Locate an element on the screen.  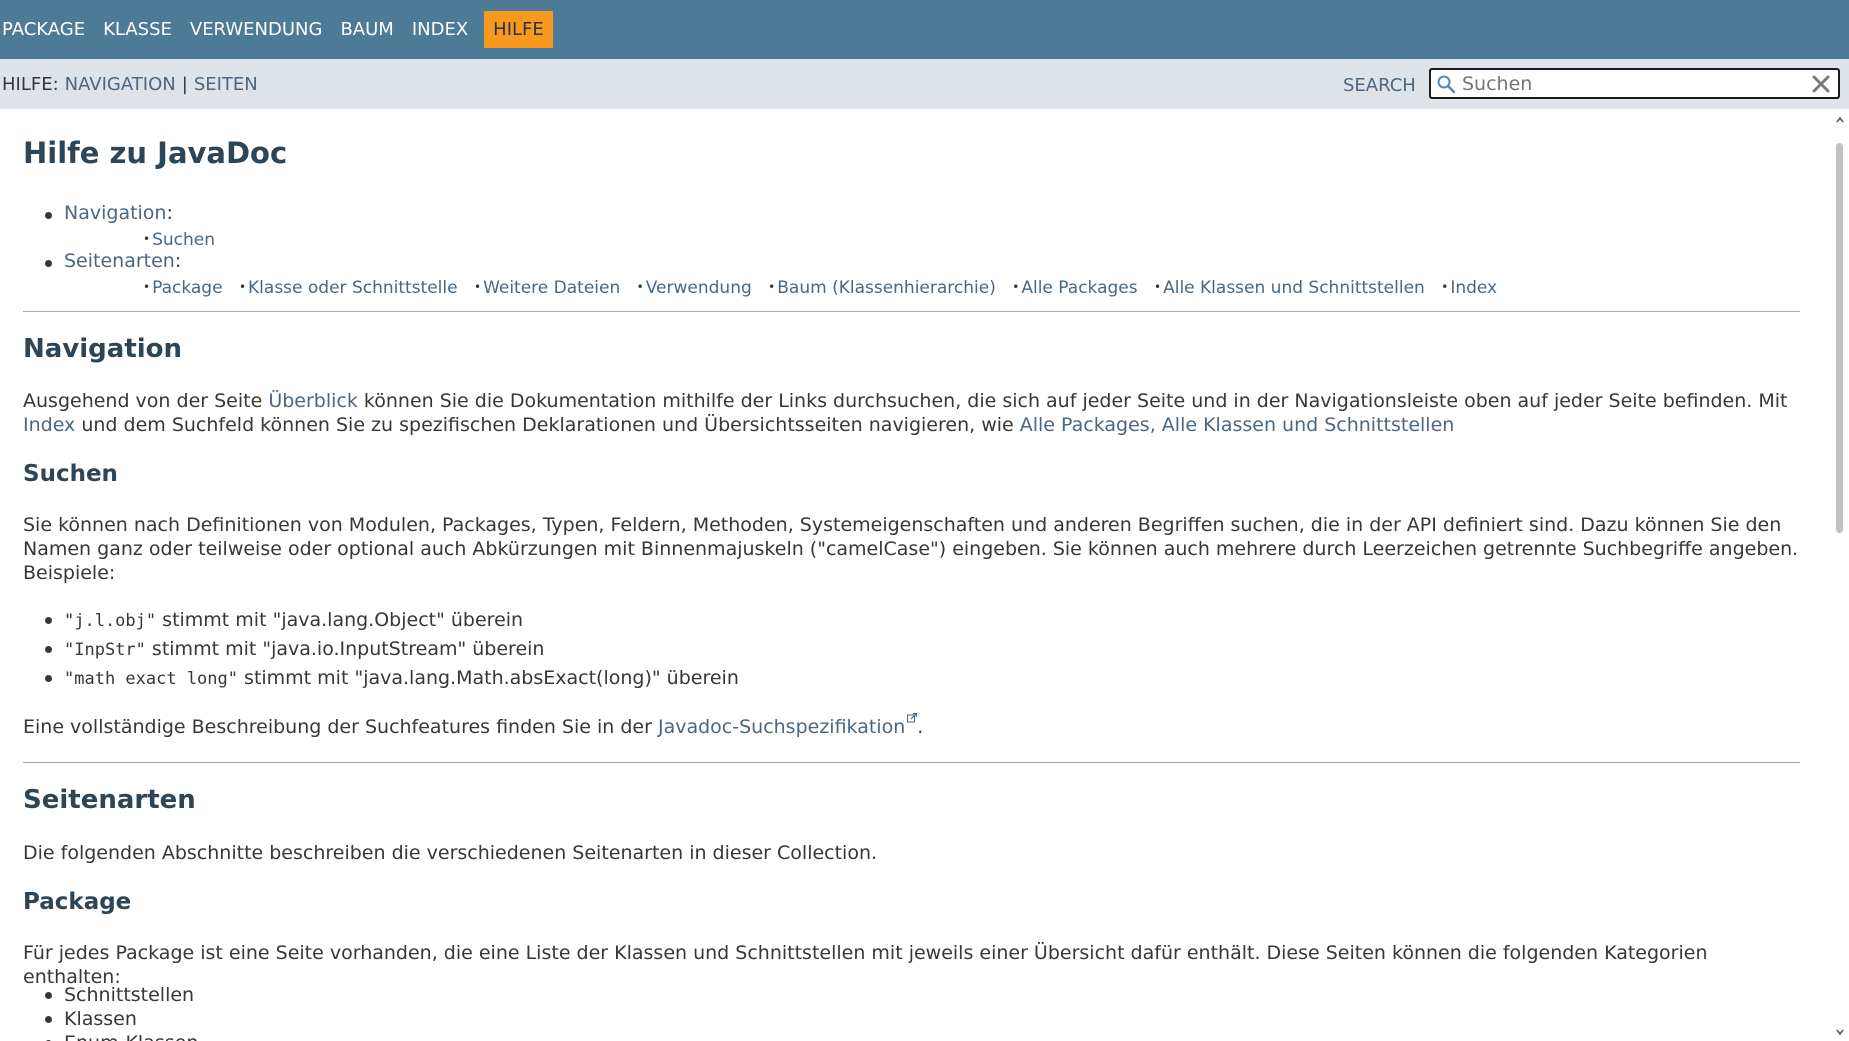
all-packages-link: Alle Packages is located at coordinates (1085, 425).